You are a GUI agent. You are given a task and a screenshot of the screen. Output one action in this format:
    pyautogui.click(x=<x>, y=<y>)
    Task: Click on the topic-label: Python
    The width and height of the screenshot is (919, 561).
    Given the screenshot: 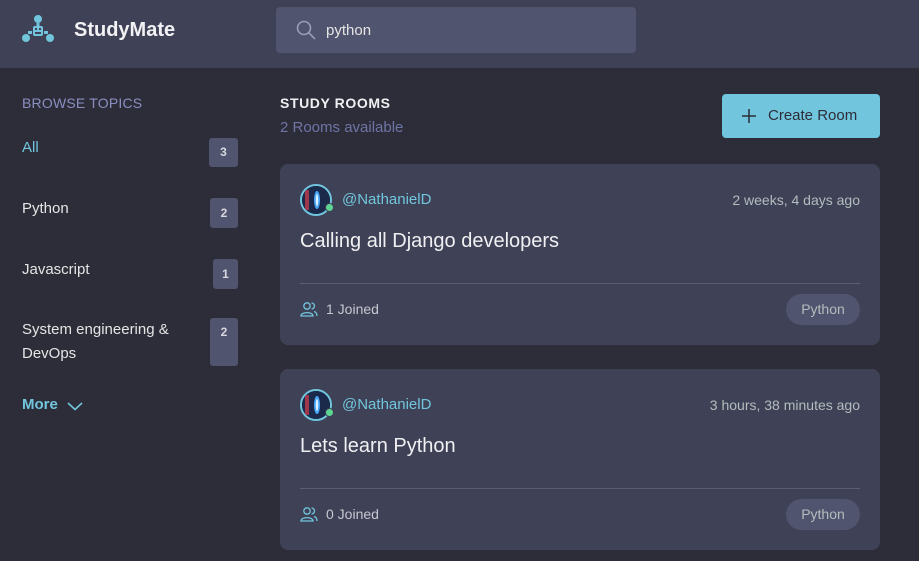 What is the action you would take?
    pyautogui.click(x=45, y=208)
    